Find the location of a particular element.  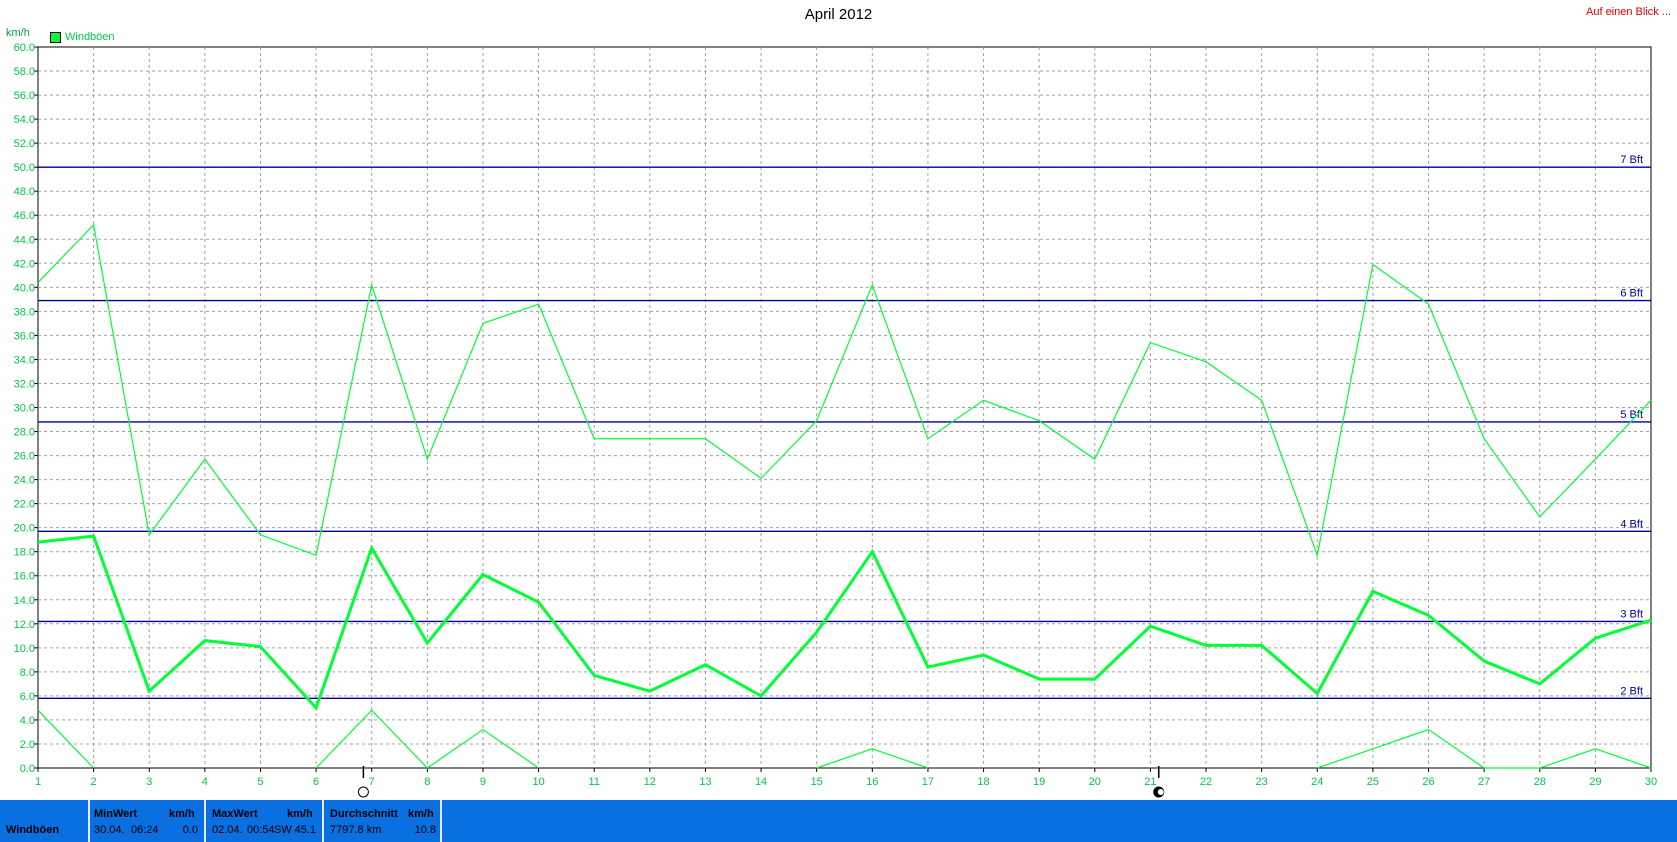

chart-title: April 2012 is located at coordinates (838, 14).